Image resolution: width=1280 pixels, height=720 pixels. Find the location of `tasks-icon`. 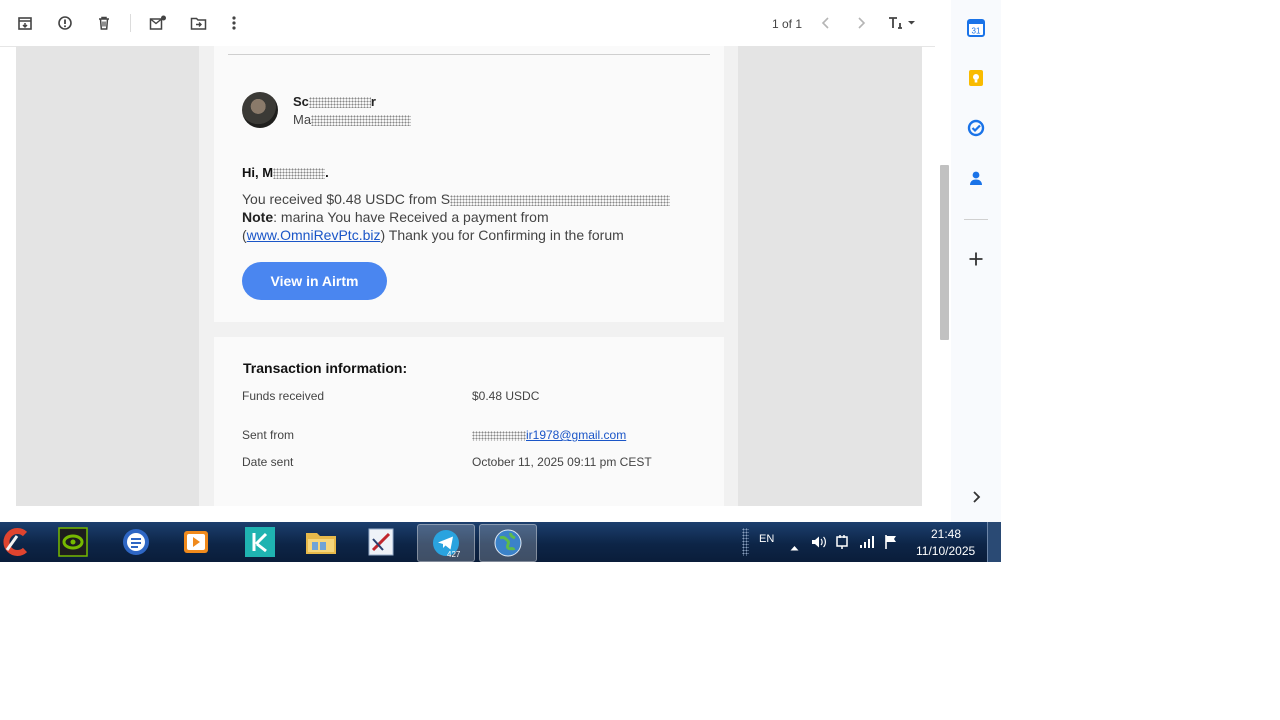

tasks-icon is located at coordinates (976, 128).